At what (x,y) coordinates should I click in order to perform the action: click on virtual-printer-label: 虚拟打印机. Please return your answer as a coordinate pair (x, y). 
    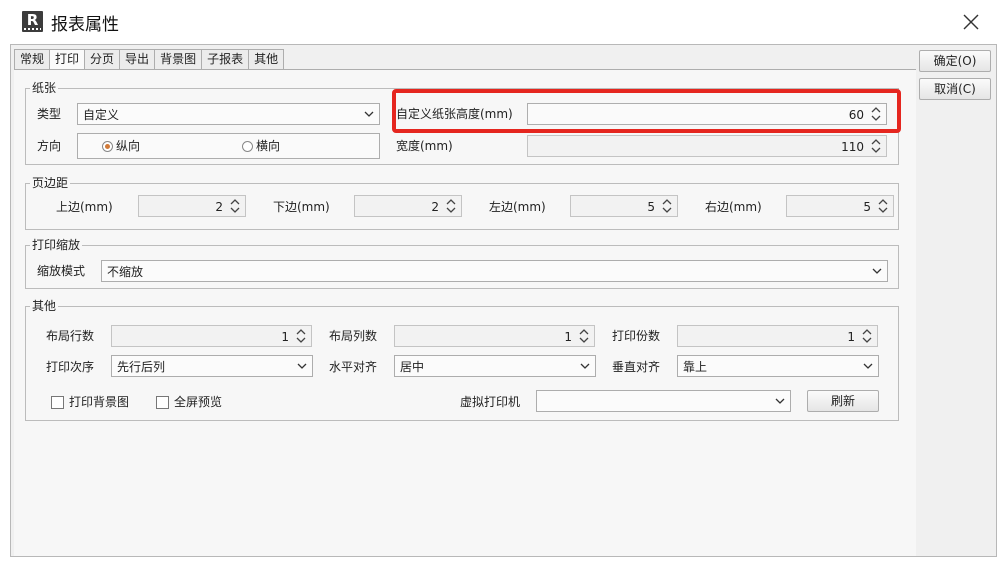
    Looking at the image, I should click on (490, 402).